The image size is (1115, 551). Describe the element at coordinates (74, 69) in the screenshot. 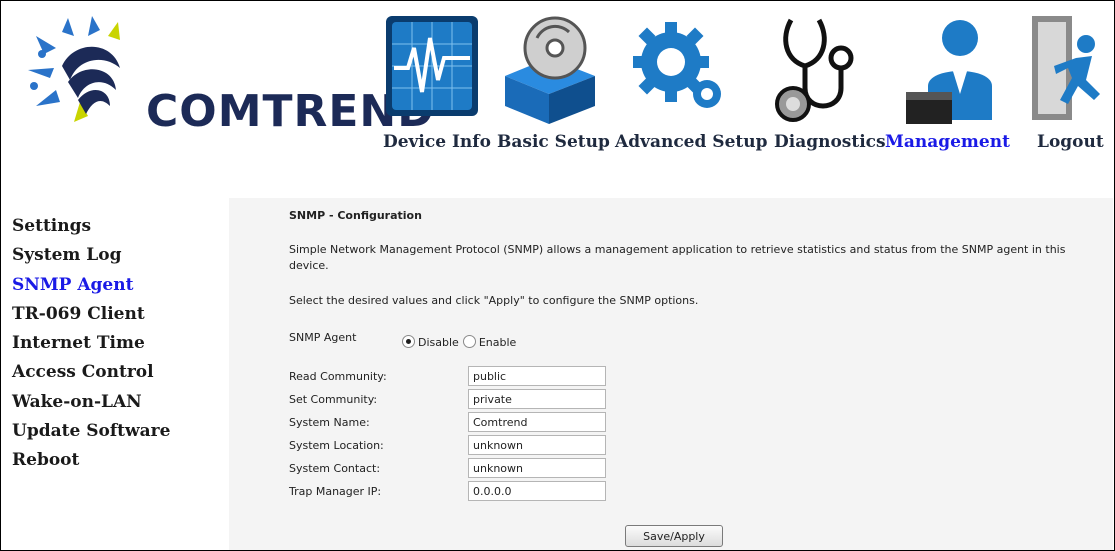

I see `starburst-logo-icon` at that location.